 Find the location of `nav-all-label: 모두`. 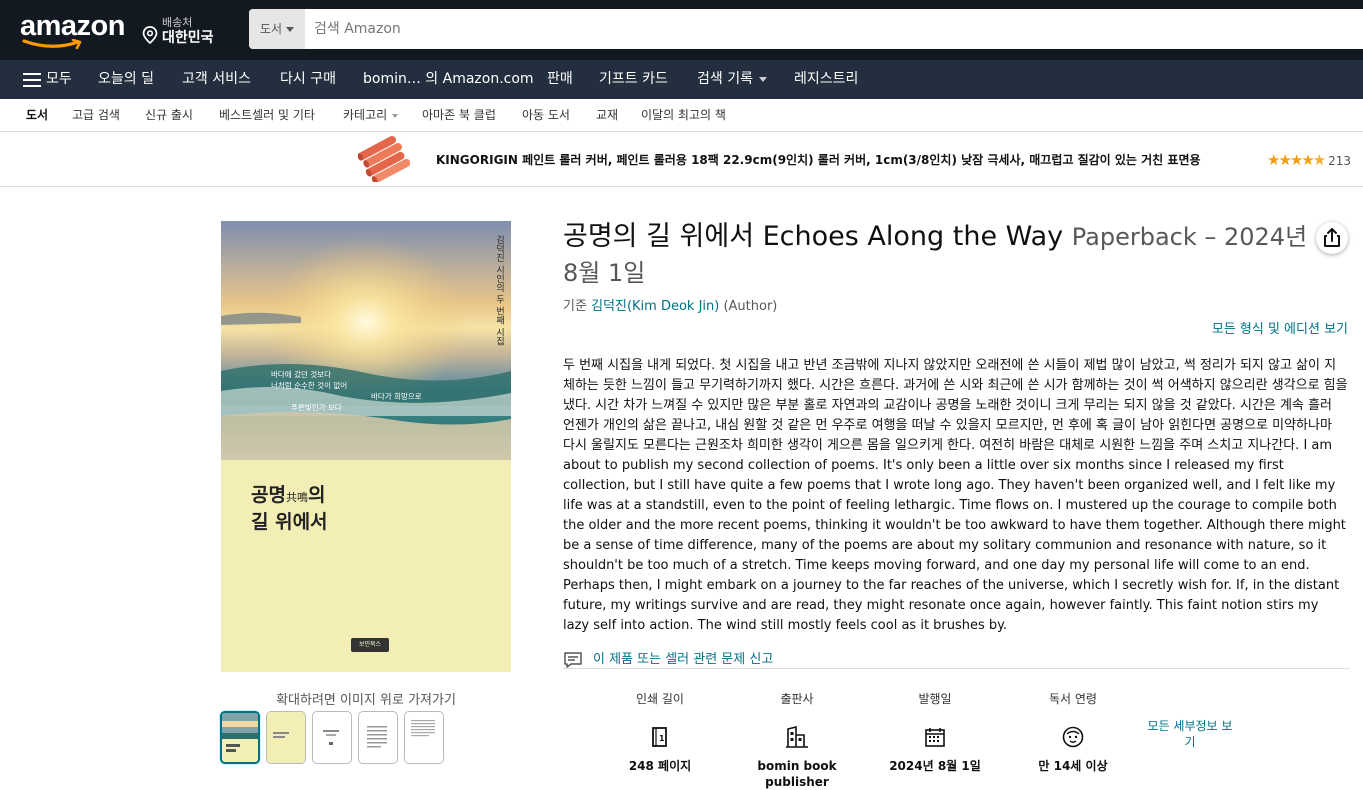

nav-all-label: 모두 is located at coordinates (59, 79).